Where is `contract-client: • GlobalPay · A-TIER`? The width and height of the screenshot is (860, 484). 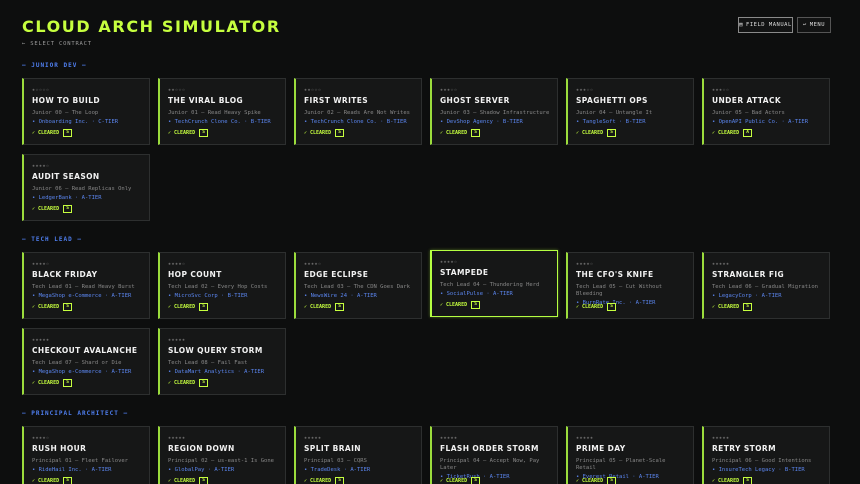 contract-client: • GlobalPay · A-TIER is located at coordinates (201, 470).